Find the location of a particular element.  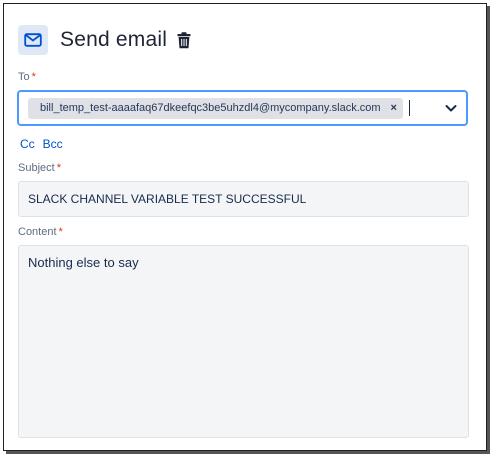

subject-label: Subject * is located at coordinates (39, 168).